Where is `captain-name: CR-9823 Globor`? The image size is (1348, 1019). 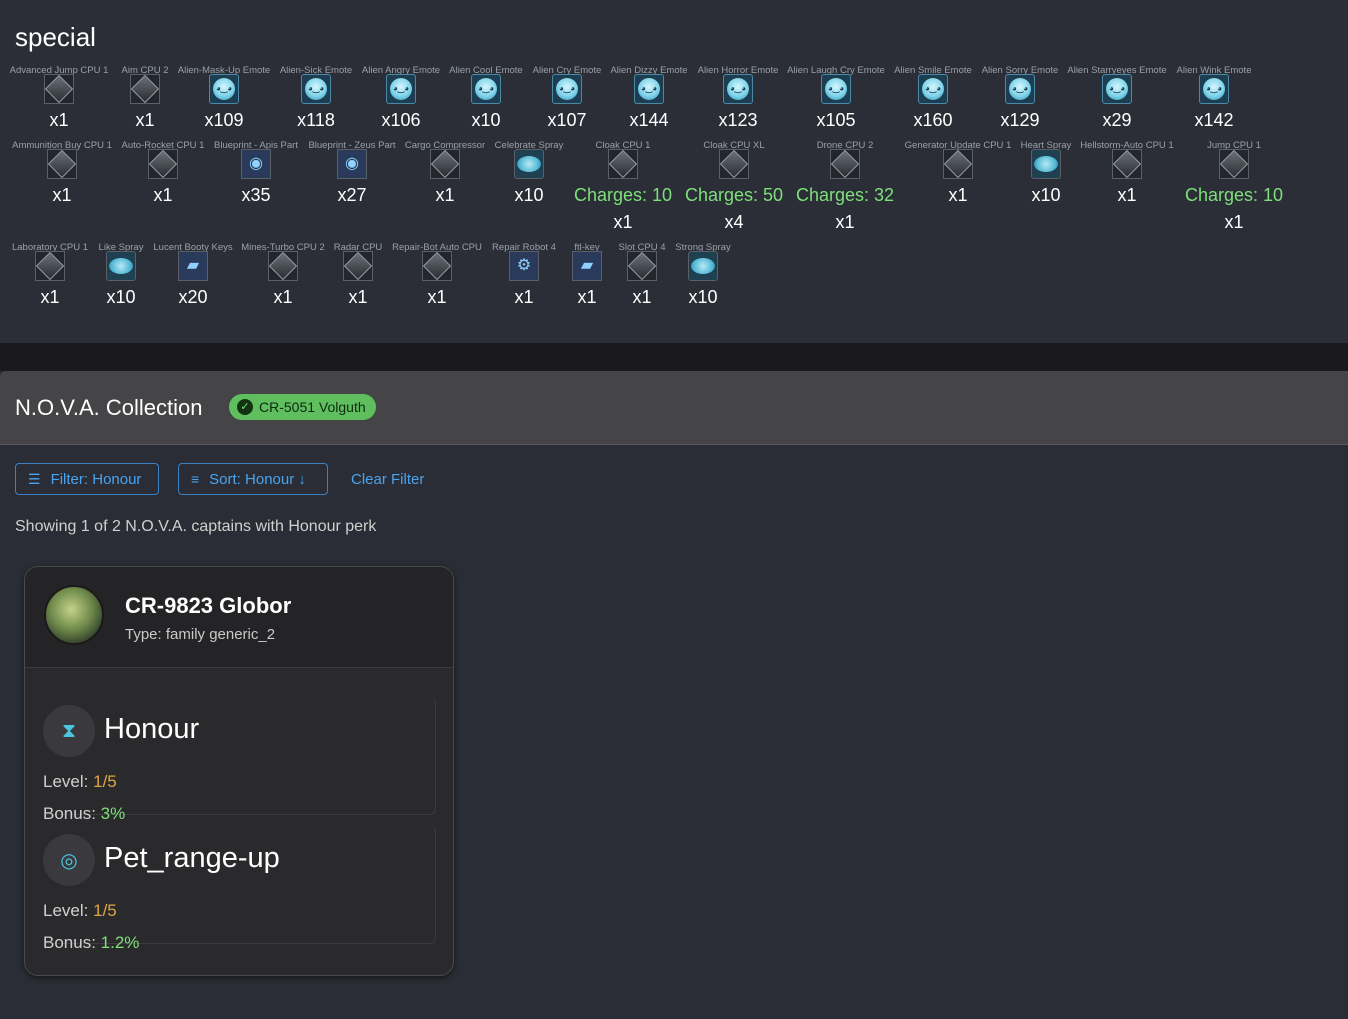 captain-name: CR-9823 Globor is located at coordinates (208, 605).